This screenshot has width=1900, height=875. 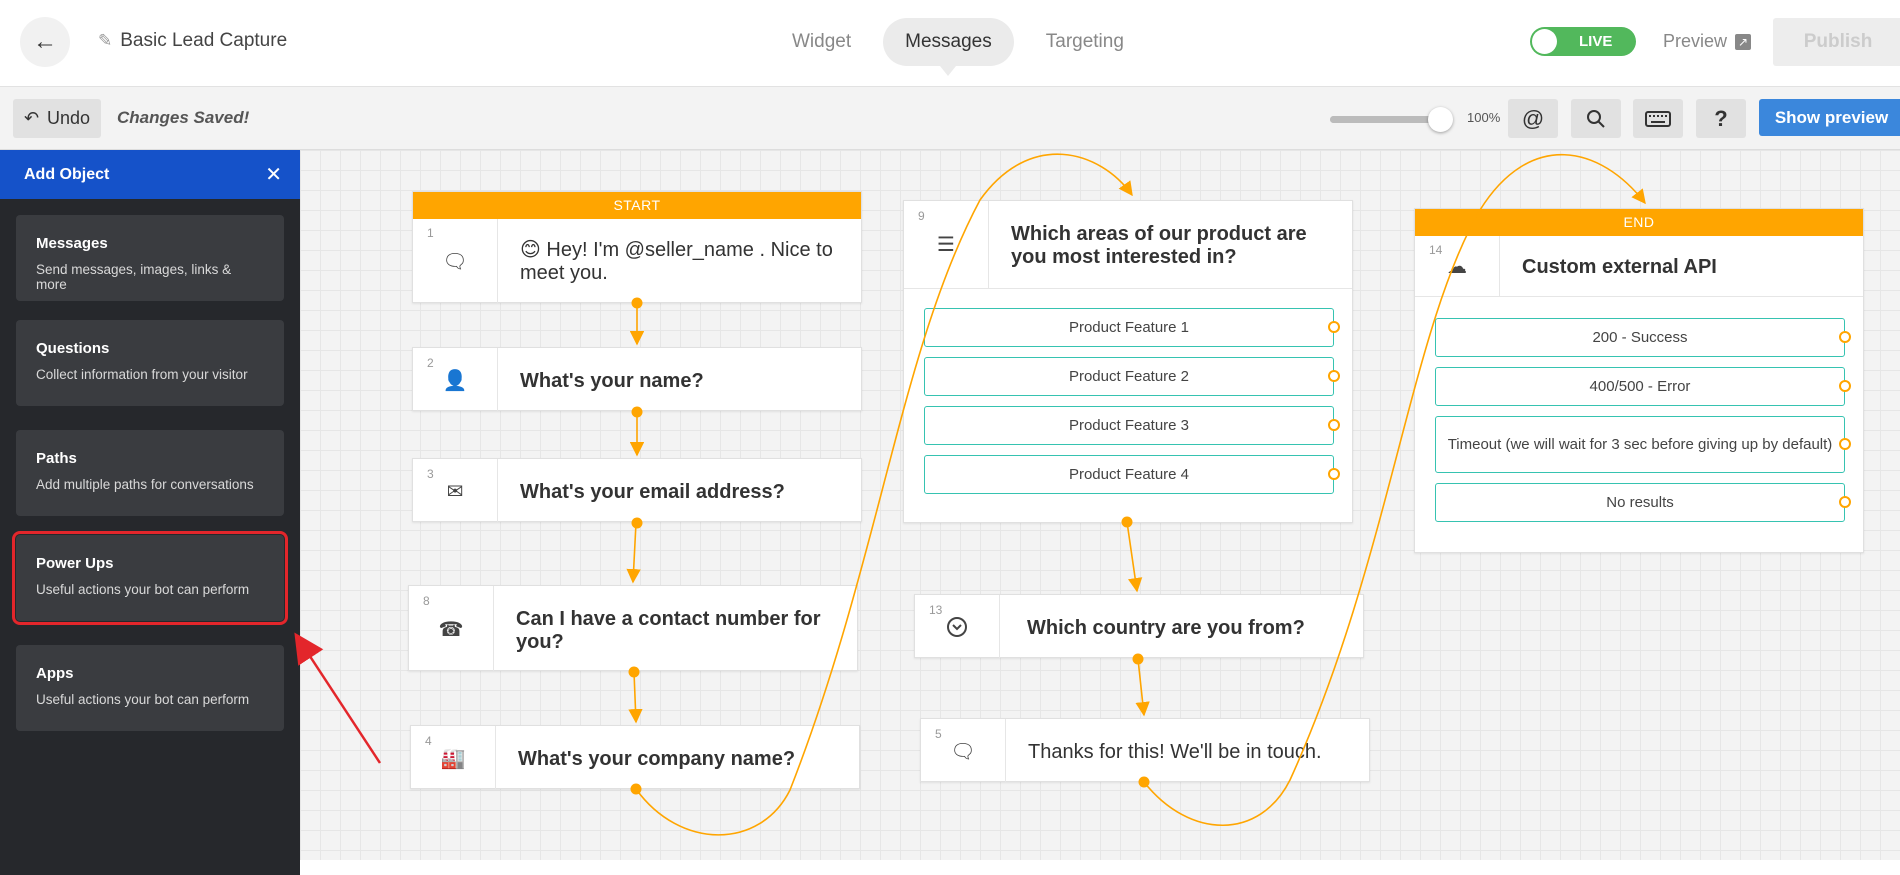 I want to click on save-status: Changes Saved!, so click(x=183, y=117).